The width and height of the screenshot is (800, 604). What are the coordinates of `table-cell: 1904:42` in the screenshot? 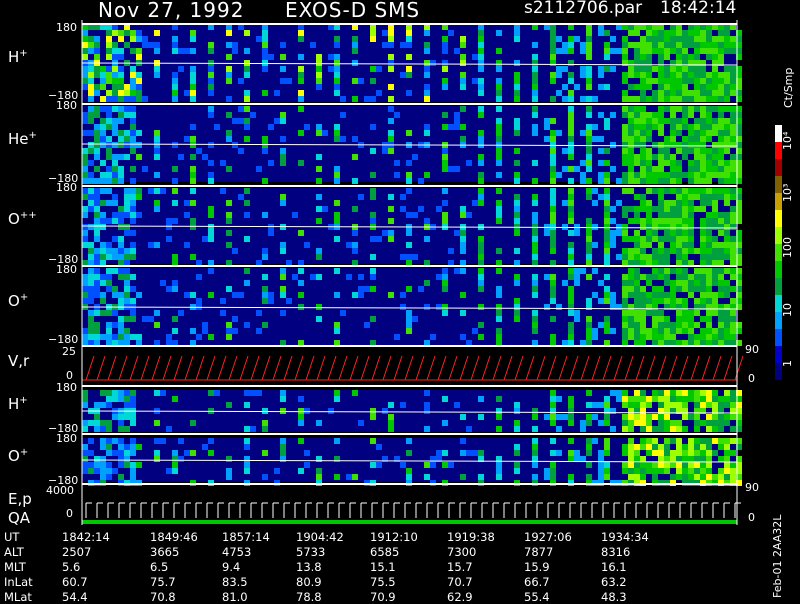 It's located at (320, 537).